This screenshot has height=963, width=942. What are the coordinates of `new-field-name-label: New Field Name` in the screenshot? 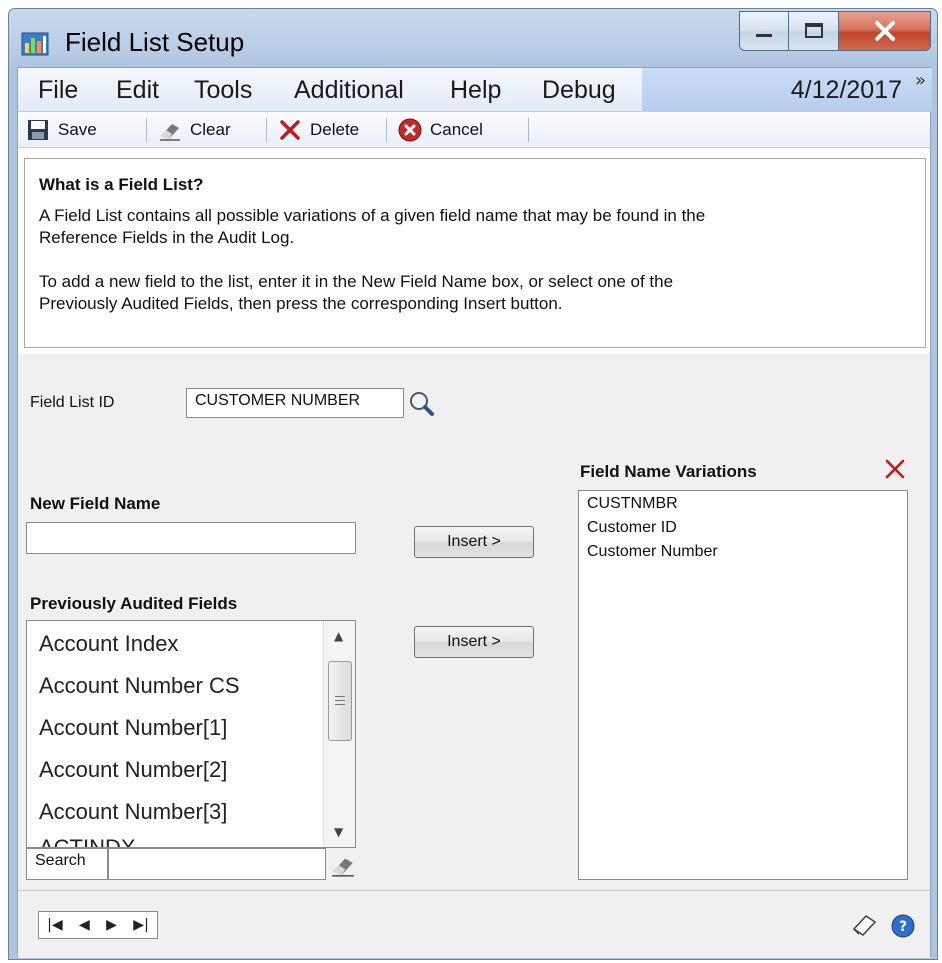 It's located at (95, 503).